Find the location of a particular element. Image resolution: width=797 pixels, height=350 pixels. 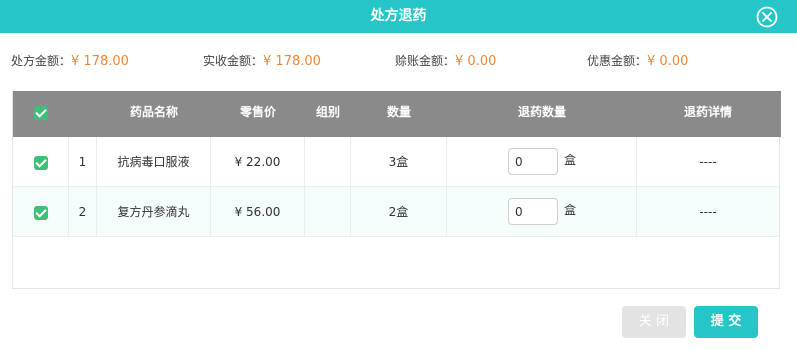

summary-label: 优惠金额： is located at coordinates (617, 61).